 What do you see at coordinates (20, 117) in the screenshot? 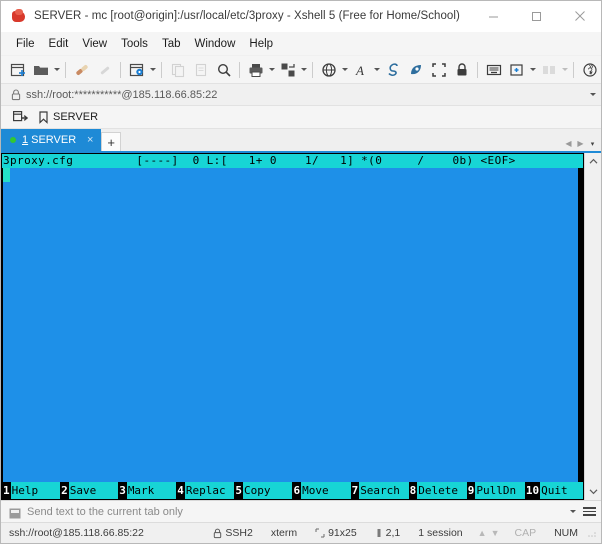
I see `open-session-icon` at bounding box center [20, 117].